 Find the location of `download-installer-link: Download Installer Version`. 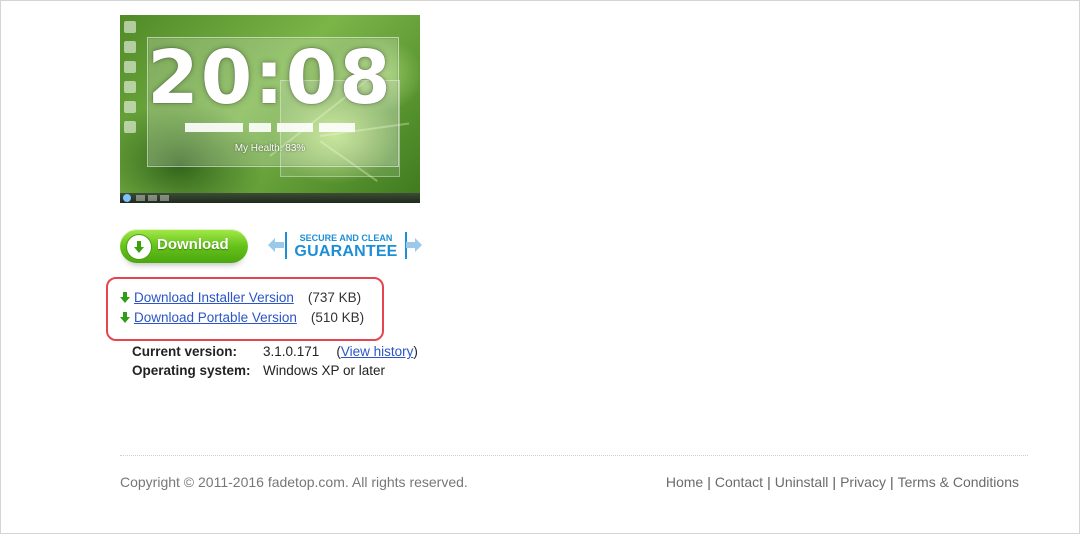

download-installer-link: Download Installer Version is located at coordinates (214, 297).